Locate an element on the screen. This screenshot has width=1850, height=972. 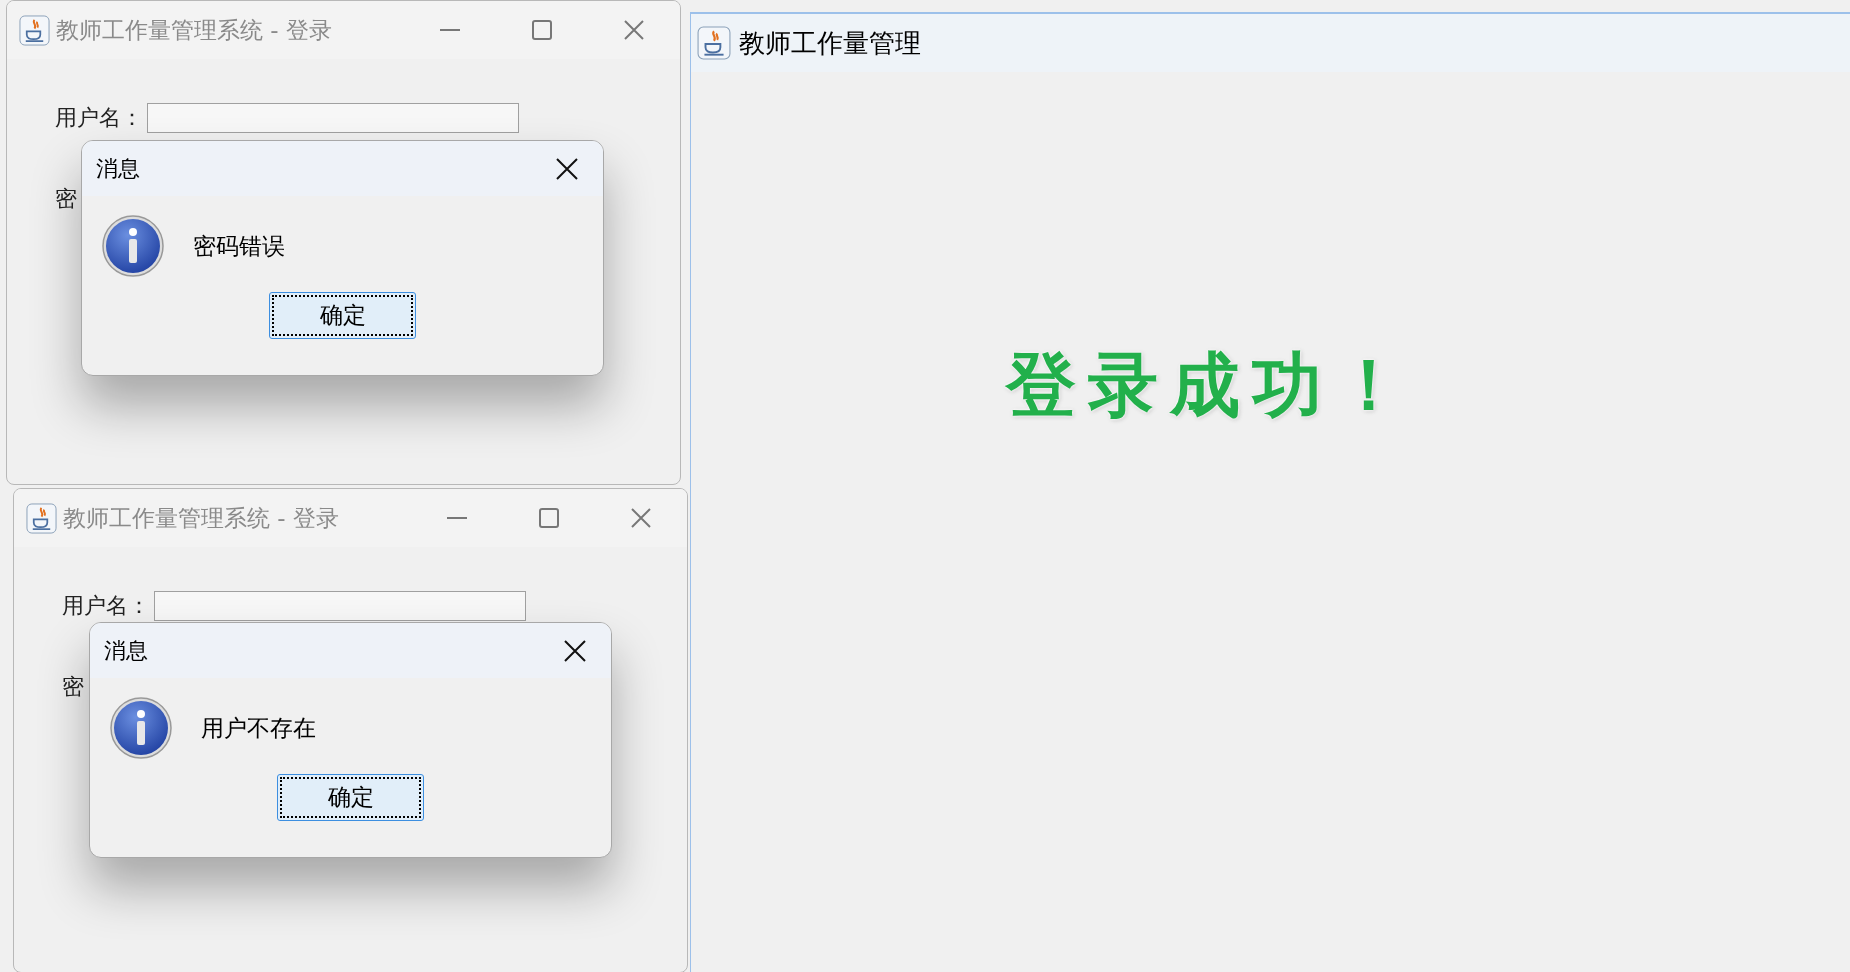
success-message: 登录成功！ is located at coordinates (1210, 385).